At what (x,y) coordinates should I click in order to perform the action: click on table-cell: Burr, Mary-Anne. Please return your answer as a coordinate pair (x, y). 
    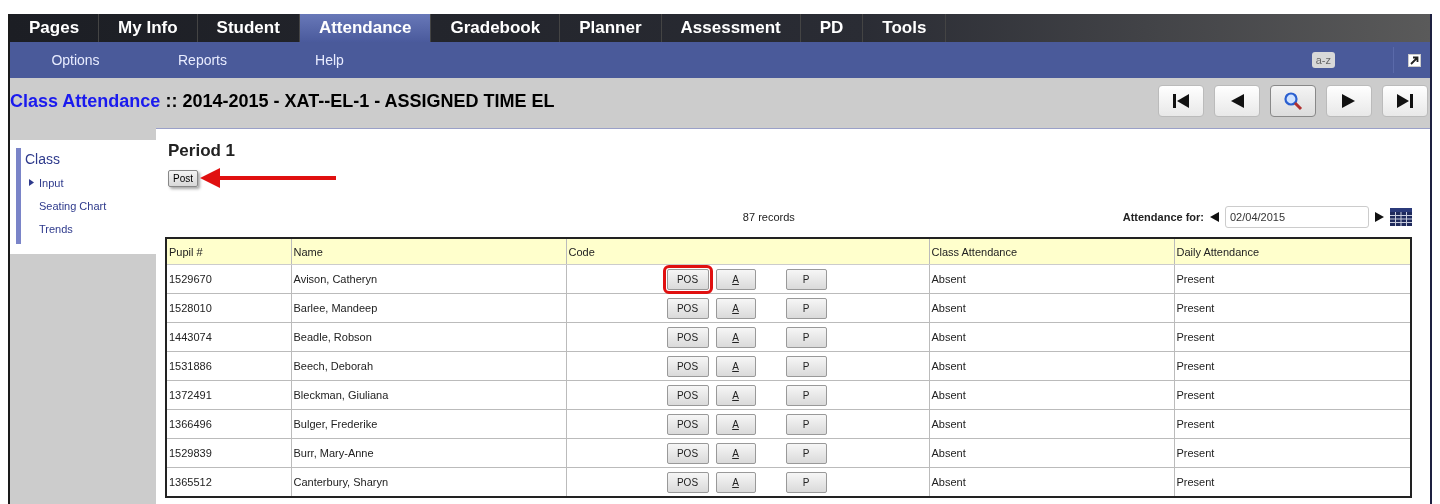
    Looking at the image, I should click on (428, 453).